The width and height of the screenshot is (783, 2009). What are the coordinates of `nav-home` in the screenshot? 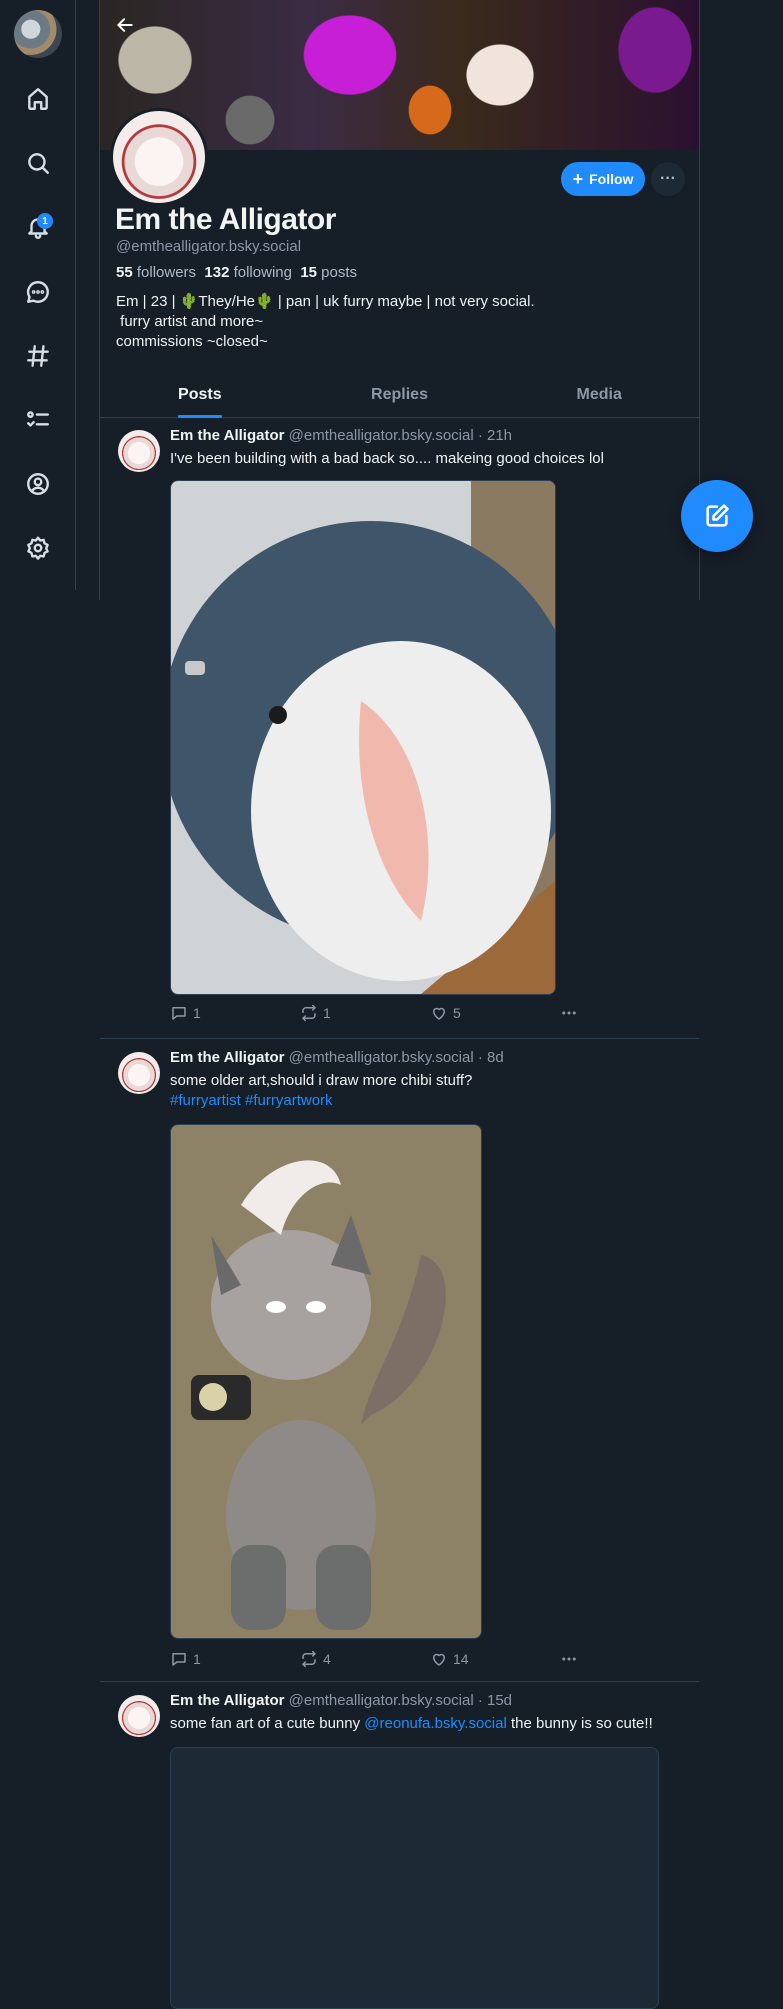 It's located at (38, 99).